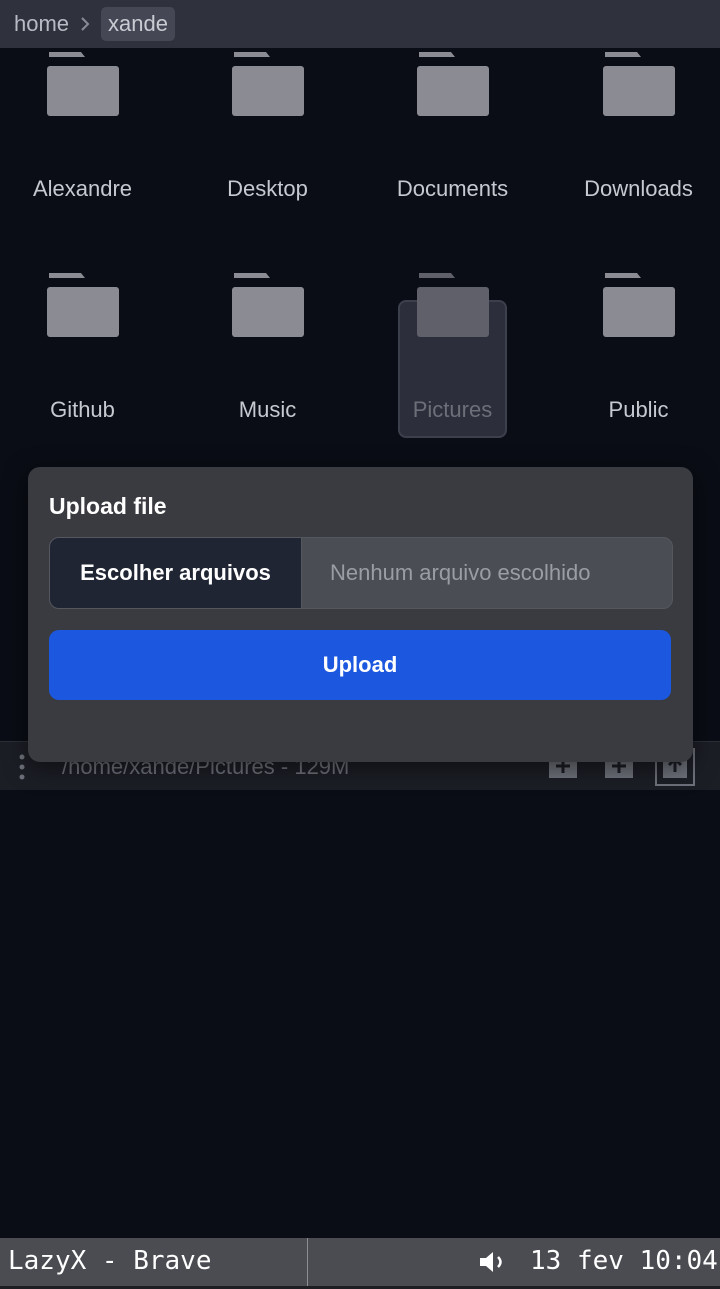 The image size is (720, 1289). I want to click on folder-name: Music, so click(267, 409).